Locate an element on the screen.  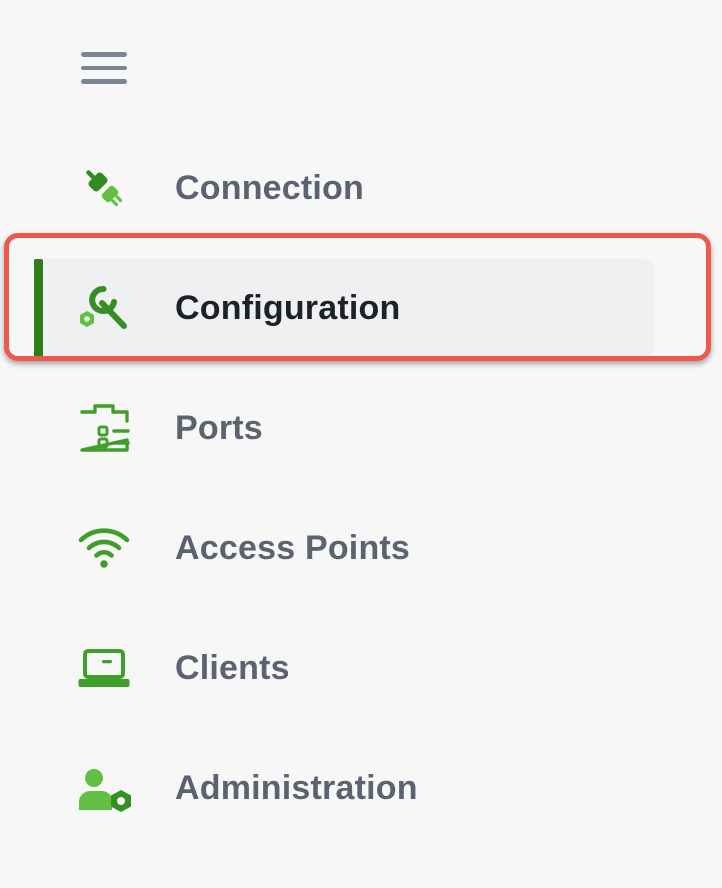
wrench-icon is located at coordinates (104, 308).